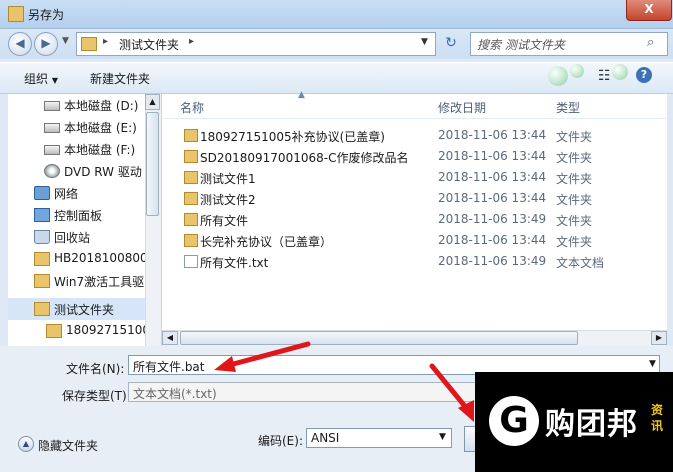  Describe the element at coordinates (120, 78) in the screenshot. I see `new-folder-button: 新建文件夹` at that location.